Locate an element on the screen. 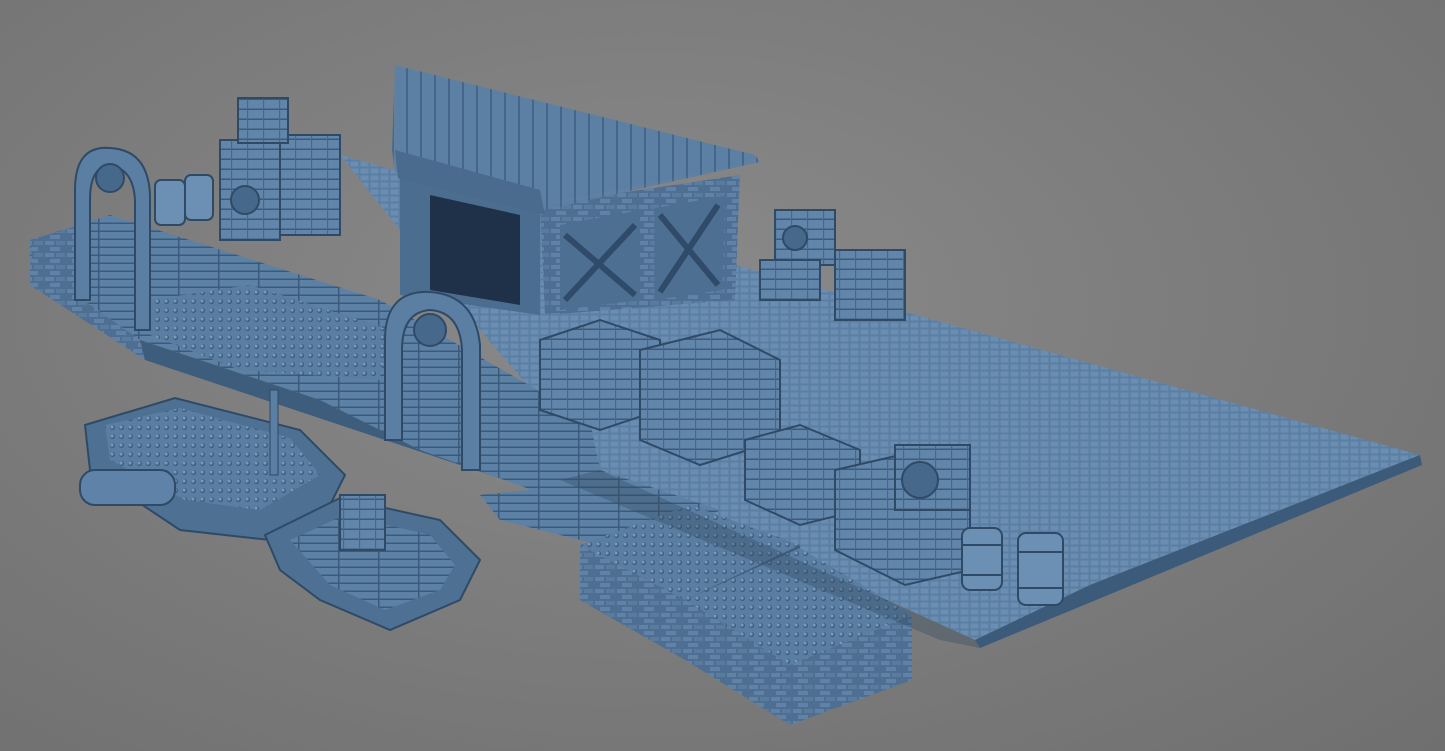 This screenshot has height=751, width=1445. crate-stack is located at coordinates (280, 169).